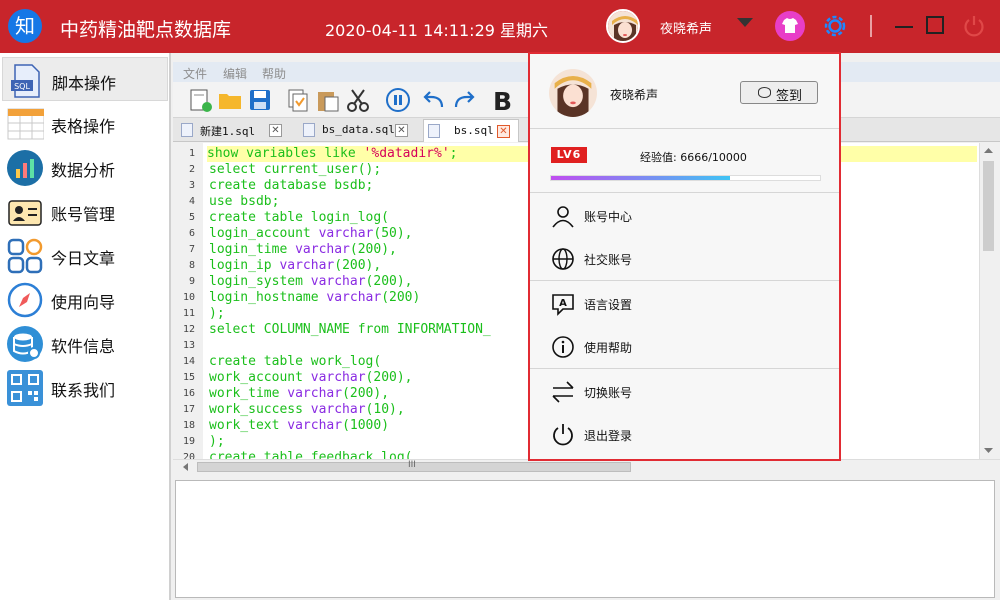 Image resolution: width=1000 pixels, height=600 pixels. I want to click on menu-help: 帮助, so click(274, 73).